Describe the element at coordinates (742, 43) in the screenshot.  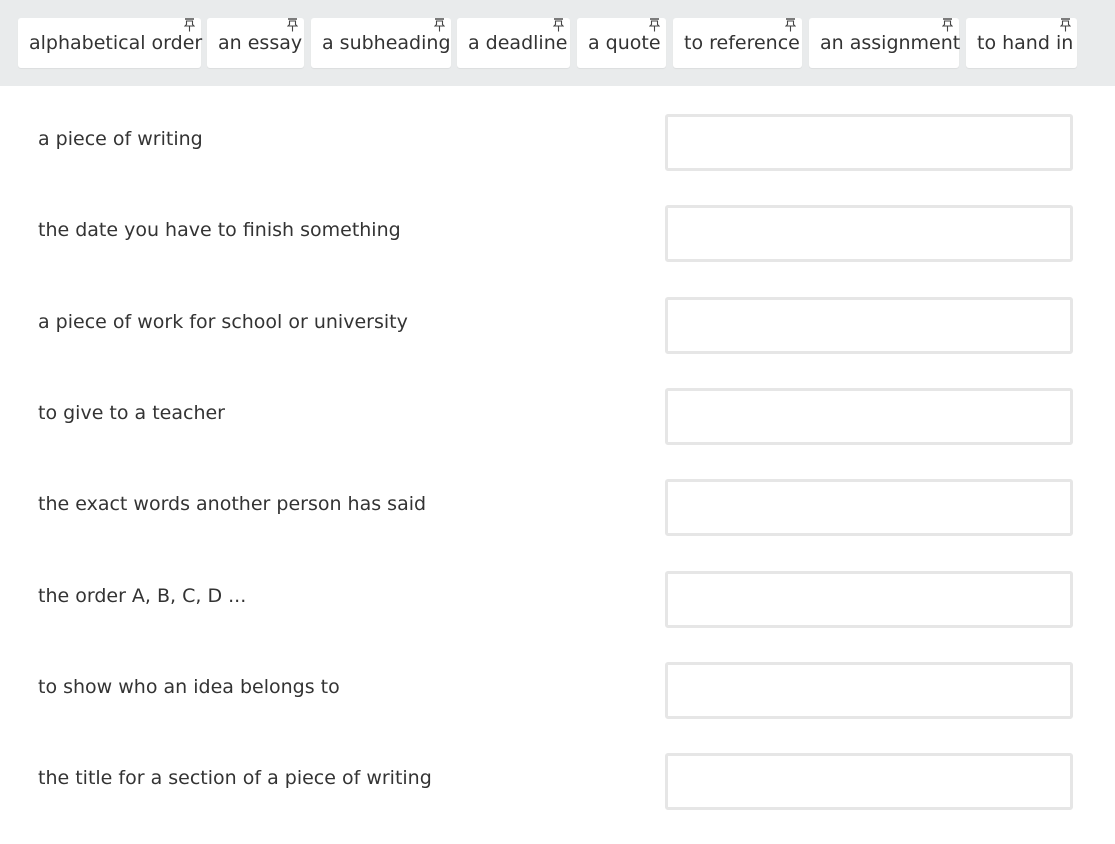
I see `chip-label: to reference` at that location.